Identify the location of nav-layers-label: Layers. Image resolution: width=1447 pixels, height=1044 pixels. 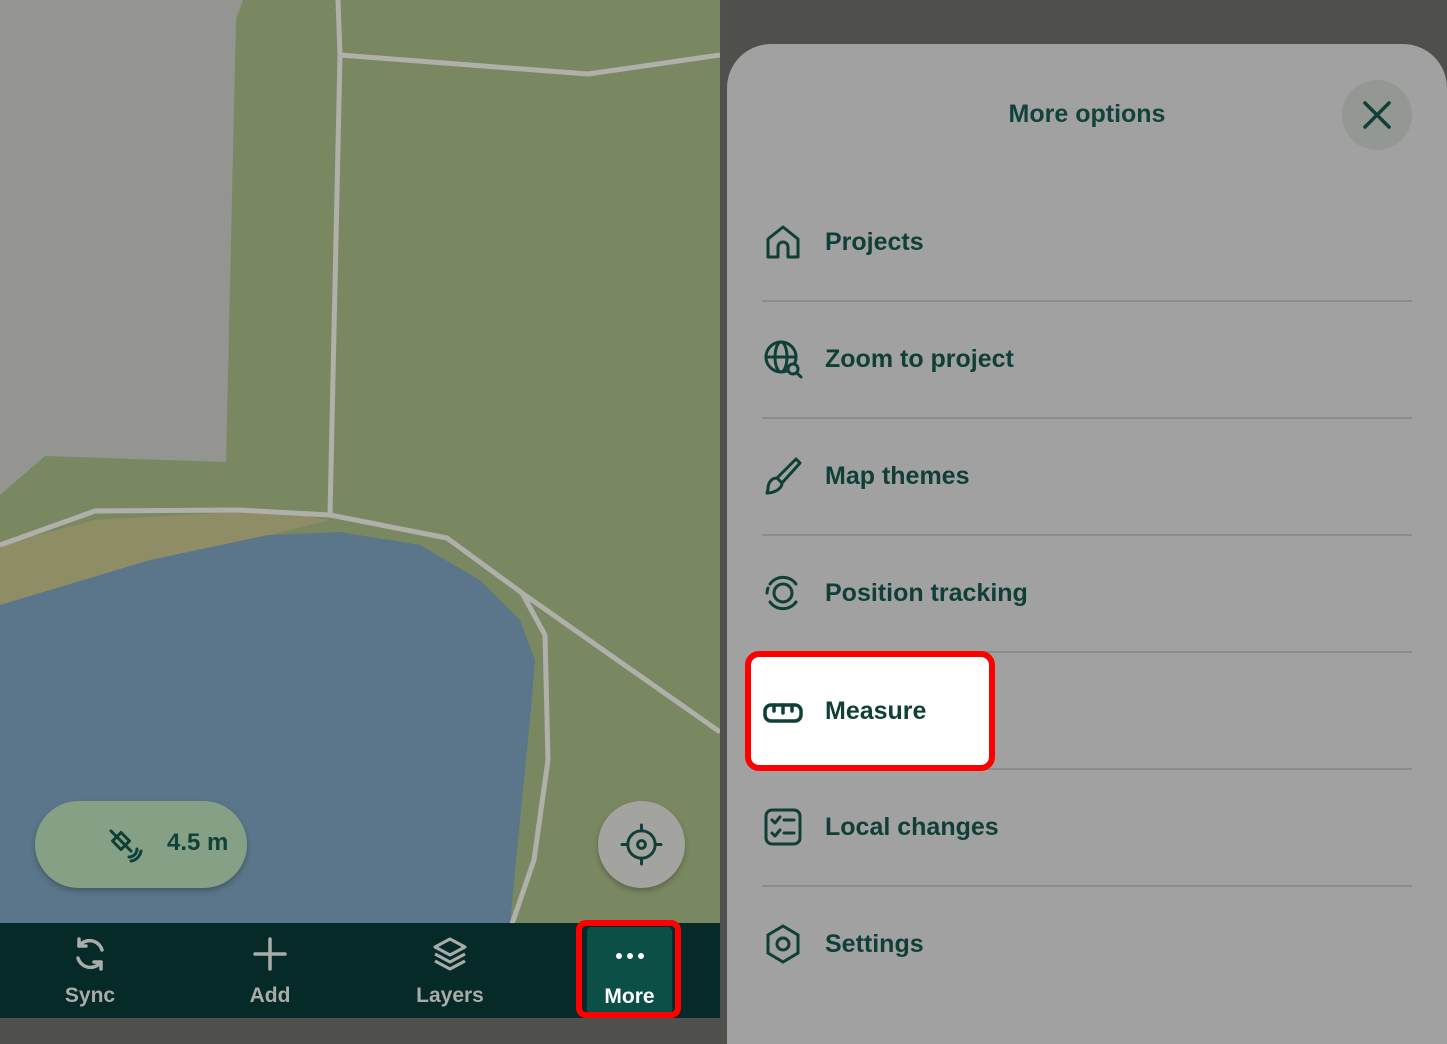
(450, 995).